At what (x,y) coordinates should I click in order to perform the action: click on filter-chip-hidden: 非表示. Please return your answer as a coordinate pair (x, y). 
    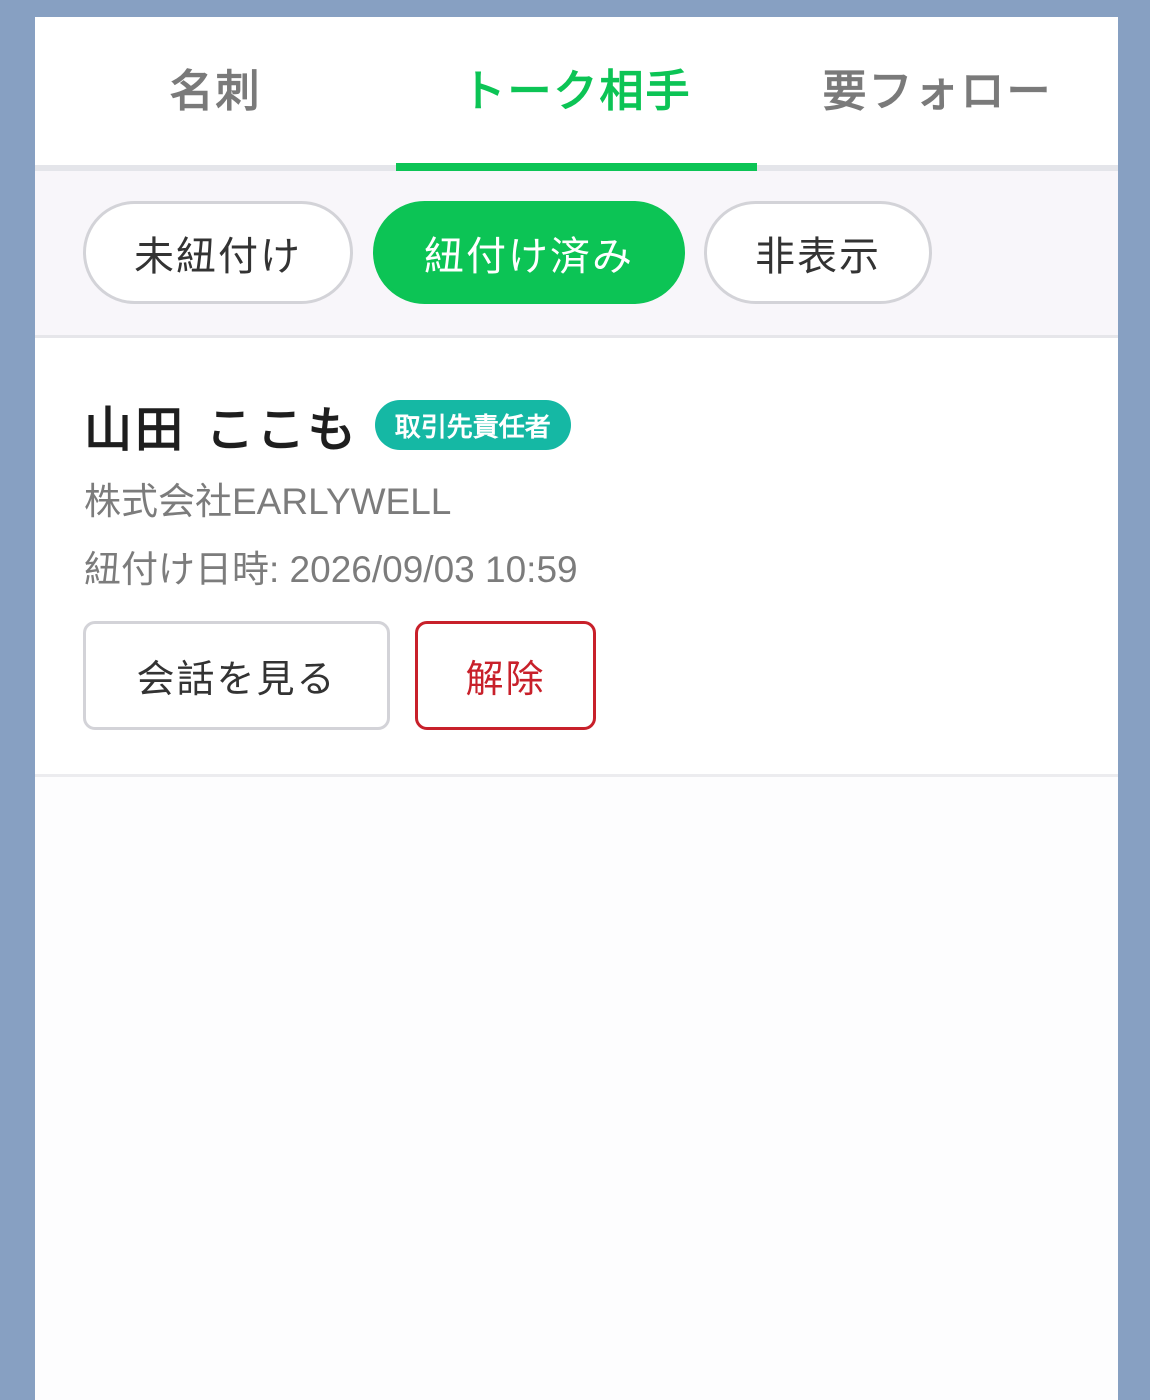
    Looking at the image, I should click on (818, 252).